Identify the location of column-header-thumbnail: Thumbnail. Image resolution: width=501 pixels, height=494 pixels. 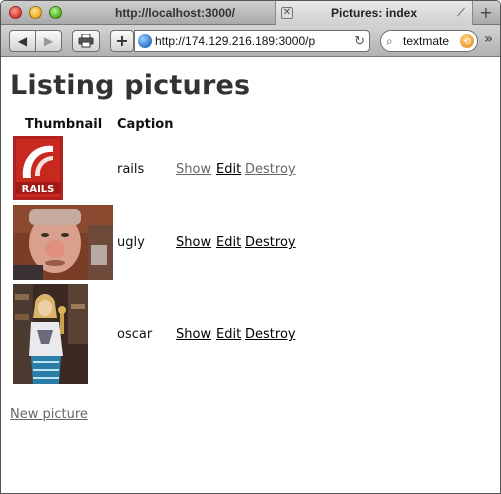
(64, 124).